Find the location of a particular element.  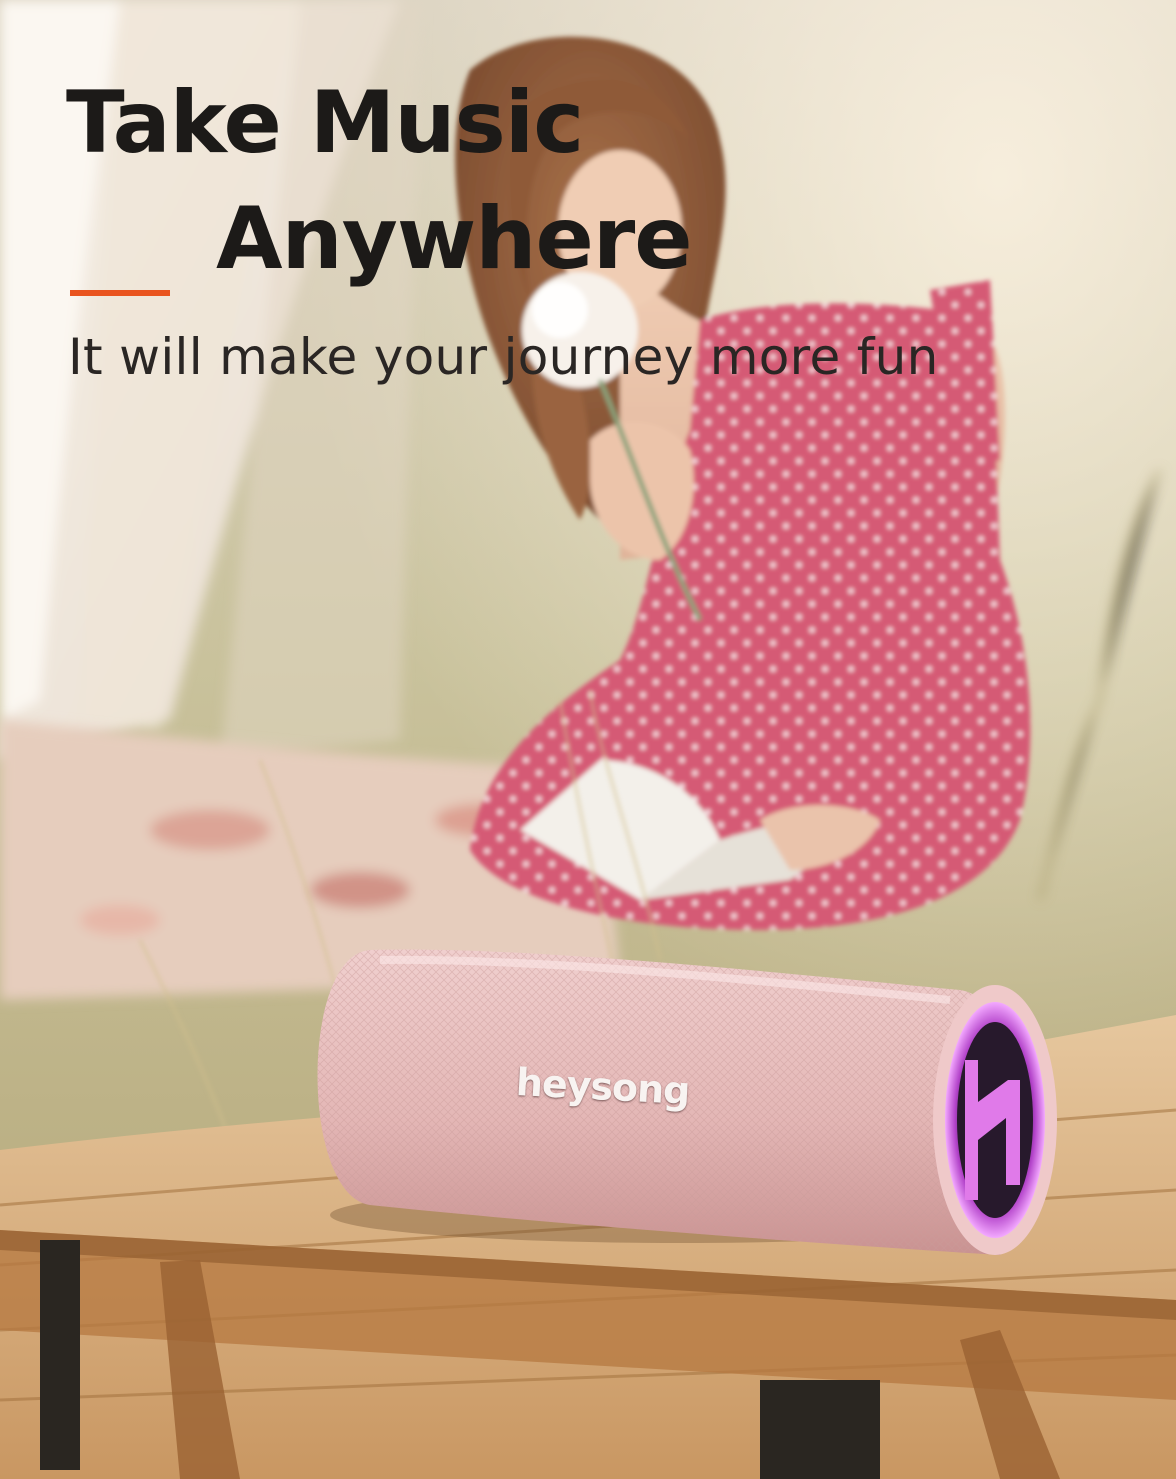

tagline: It will make your journey more fun is located at coordinates (503, 357).